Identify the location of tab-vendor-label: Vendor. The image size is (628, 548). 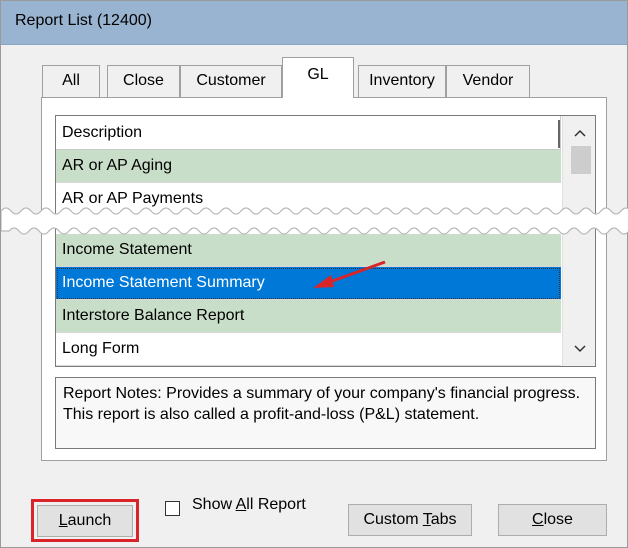
(488, 80).